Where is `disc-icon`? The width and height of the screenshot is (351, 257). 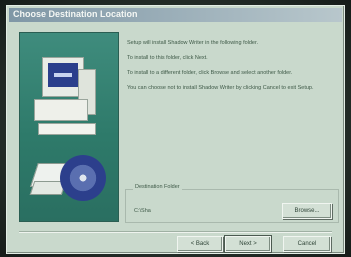 disc-icon is located at coordinates (69, 181).